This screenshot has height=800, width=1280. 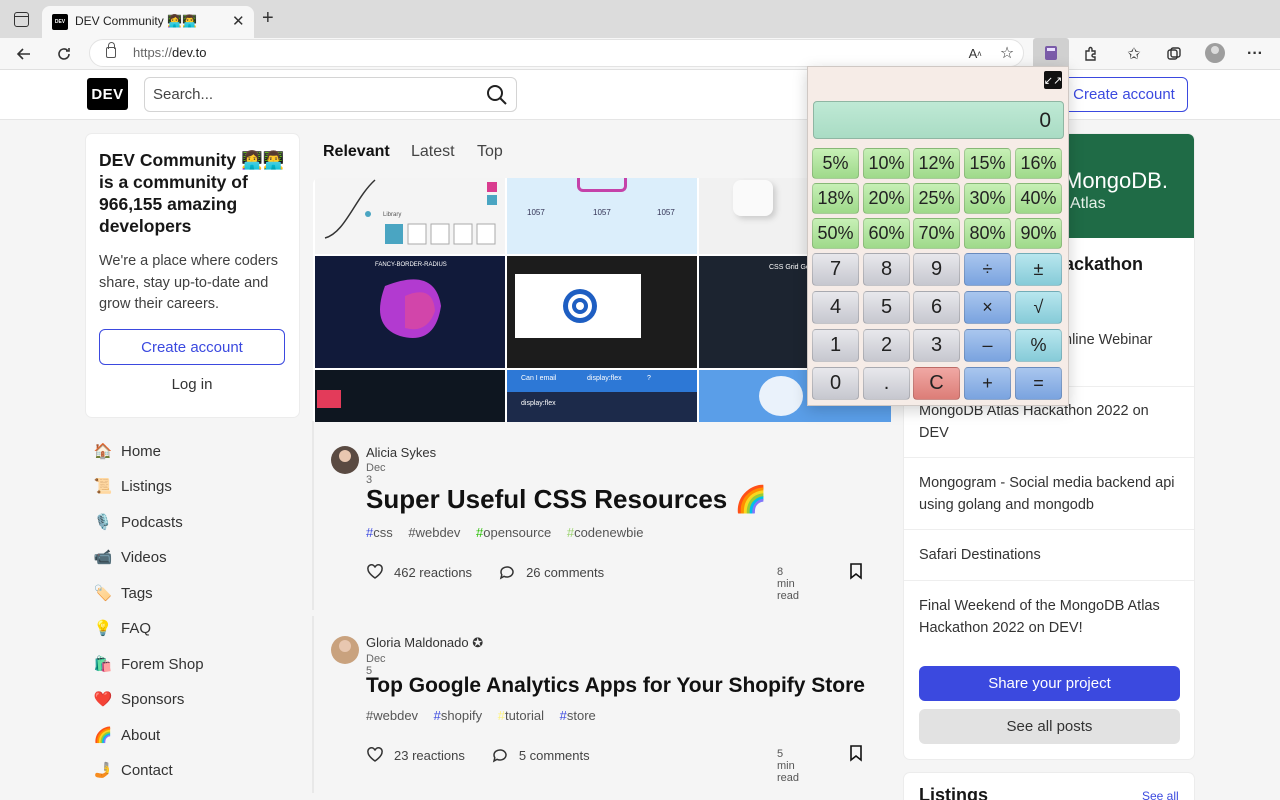 What do you see at coordinates (490, 152) in the screenshot?
I see `tab-top: Top` at bounding box center [490, 152].